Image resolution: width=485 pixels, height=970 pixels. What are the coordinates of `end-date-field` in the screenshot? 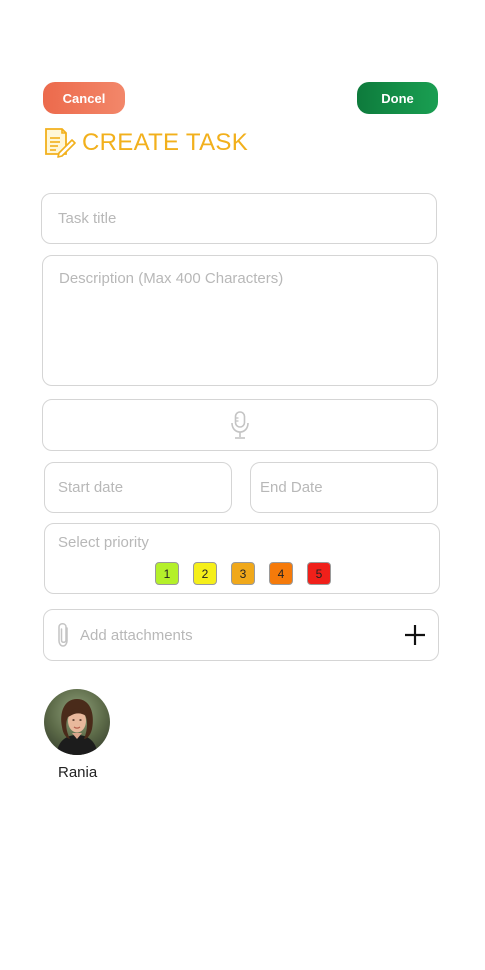 It's located at (344, 487).